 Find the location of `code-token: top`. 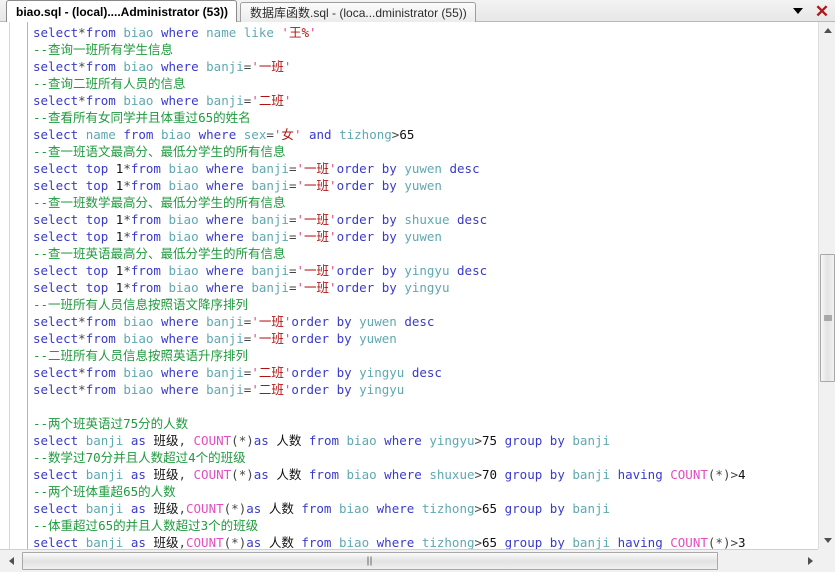

code-token: top is located at coordinates (97, 185).